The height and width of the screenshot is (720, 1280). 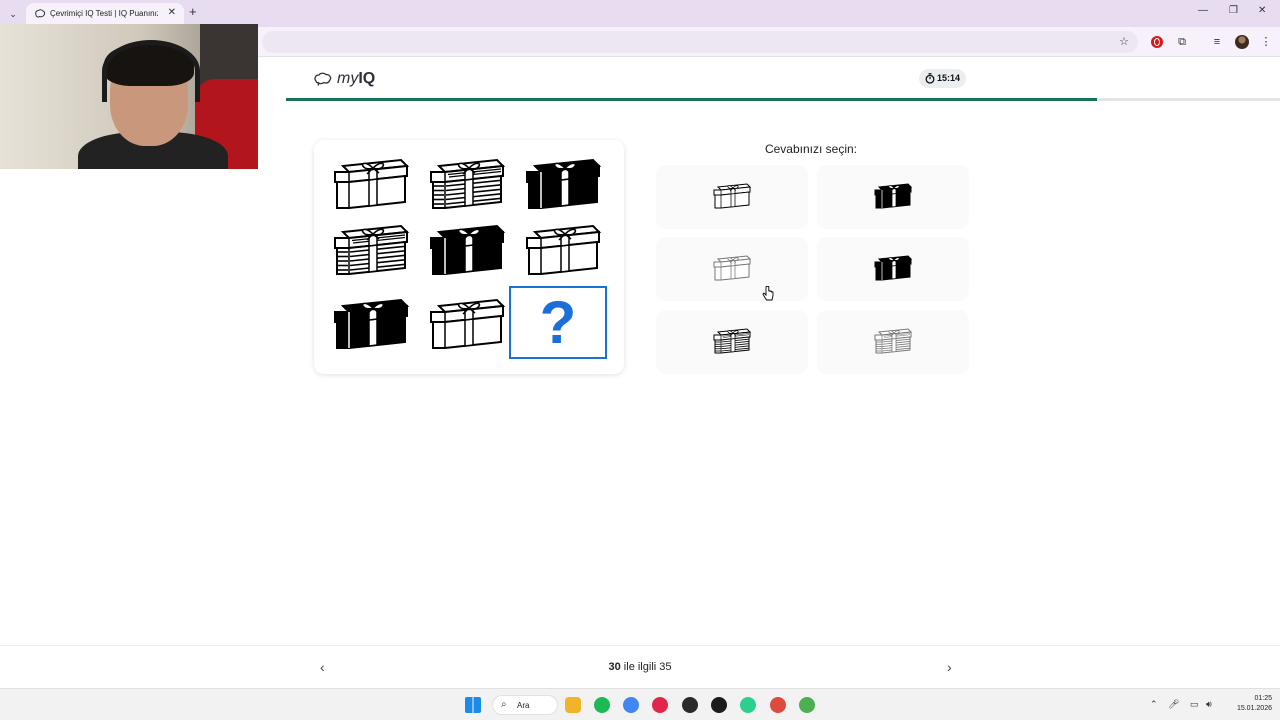 What do you see at coordinates (811, 149) in the screenshot?
I see `answers-heading: Cevabınızı seçin:` at bounding box center [811, 149].